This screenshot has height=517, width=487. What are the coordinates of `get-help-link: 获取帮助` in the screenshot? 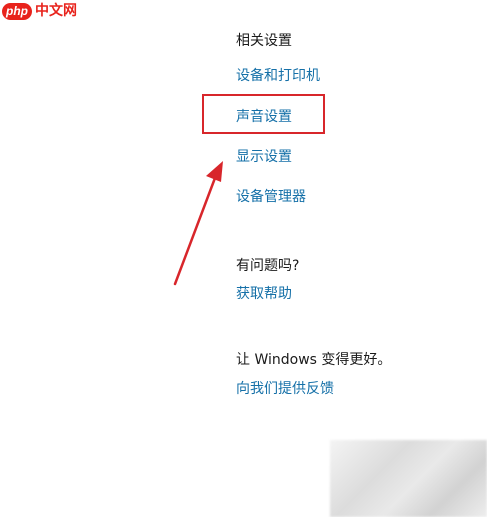 It's located at (264, 294).